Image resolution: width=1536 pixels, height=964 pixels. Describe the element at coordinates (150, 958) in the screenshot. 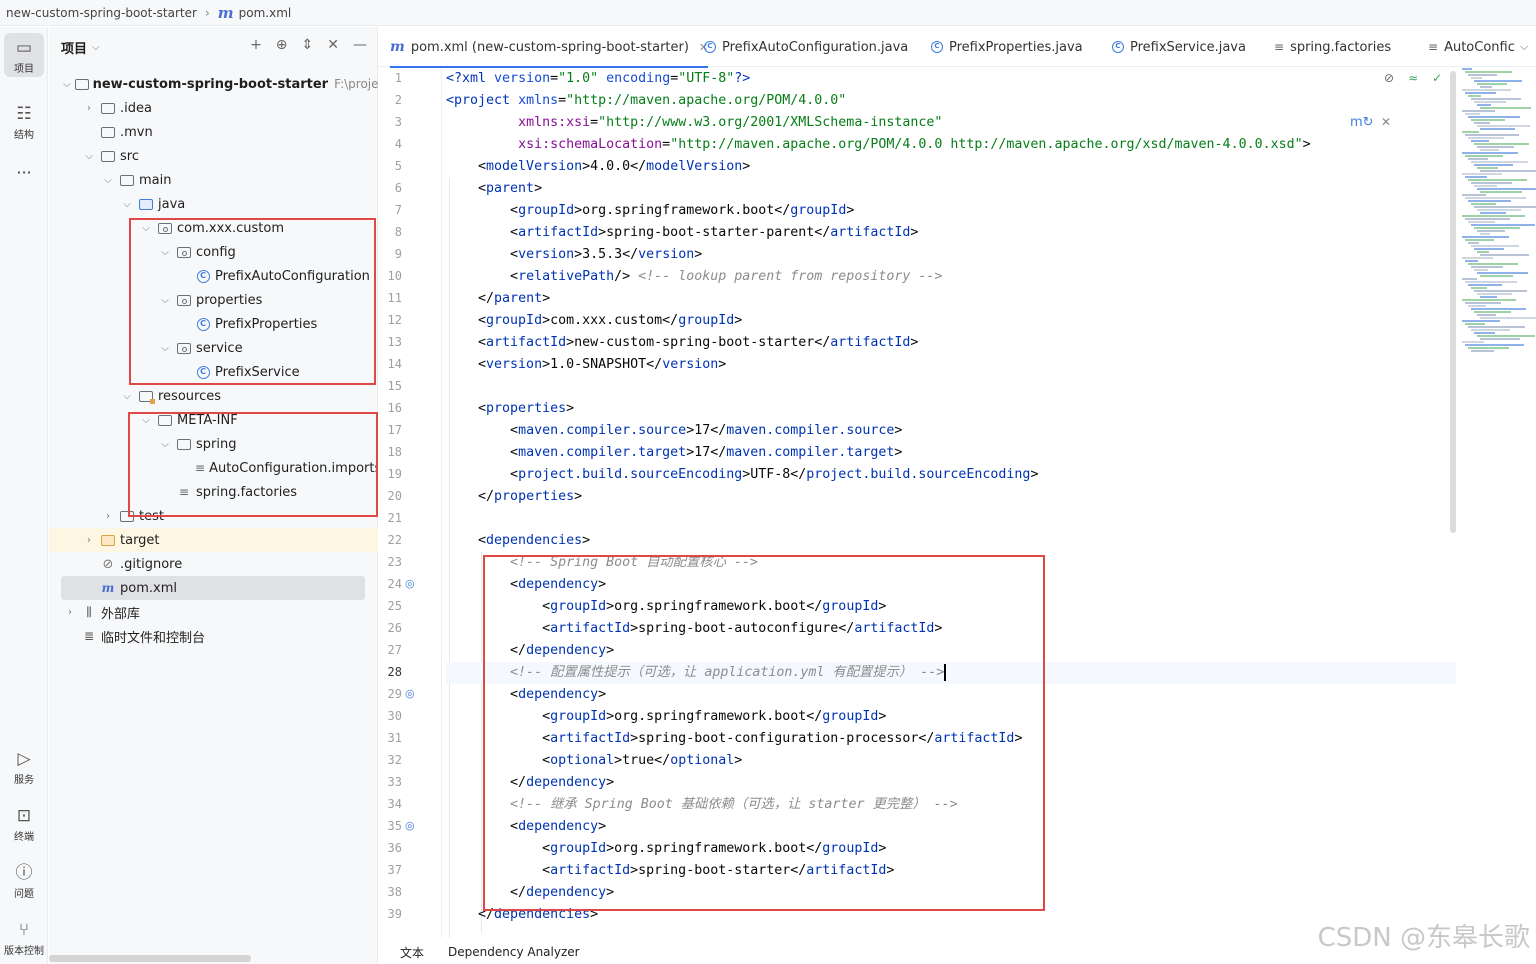

I see `horizontal-scrollbar` at that location.